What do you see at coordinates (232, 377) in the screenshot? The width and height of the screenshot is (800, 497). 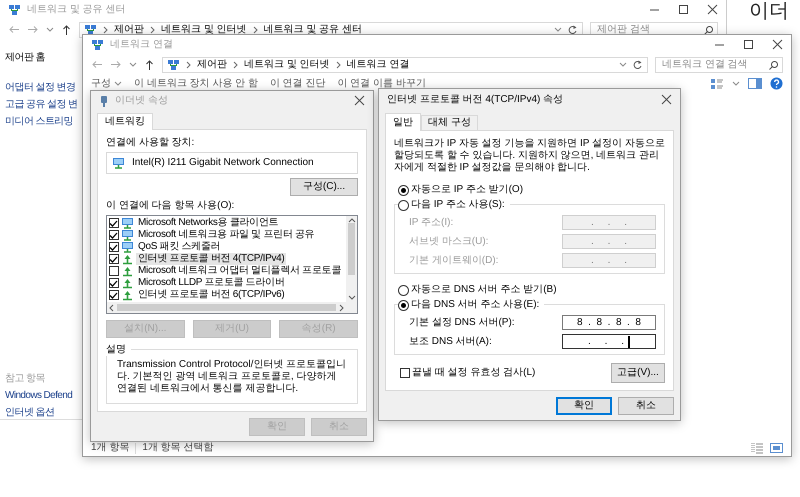 I see `description-text: Transmission Control Protocol/인터넷 프로토콜입니다. 기본적인 광역 네트워크 프로토콜로, 다양하게 연결된 네트워크에서 통신를 제공합니다.` at bounding box center [232, 377].